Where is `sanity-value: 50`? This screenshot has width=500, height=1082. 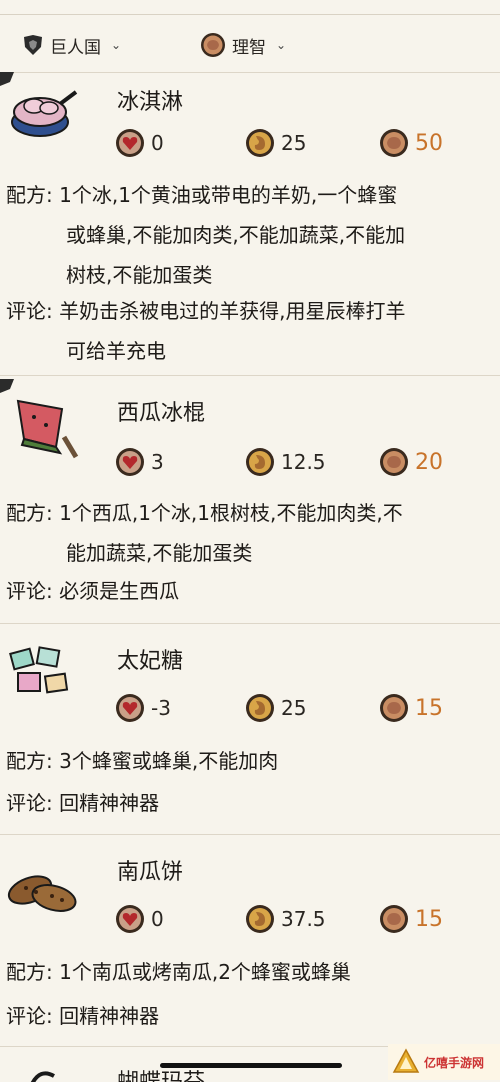
sanity-value: 50 is located at coordinates (429, 143).